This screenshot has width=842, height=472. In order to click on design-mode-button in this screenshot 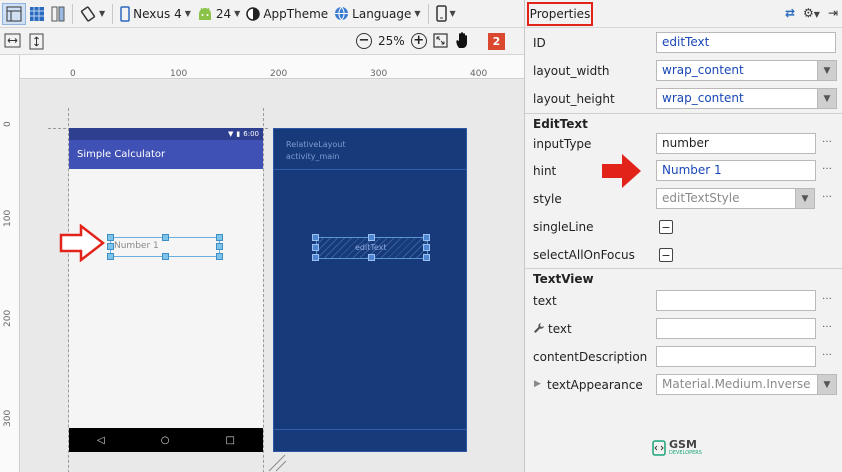, I will do `click(14, 13)`.